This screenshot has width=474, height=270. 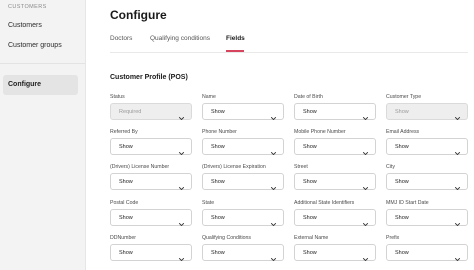 What do you see at coordinates (227, 238) in the screenshot?
I see `field-label: Qualifying Conditions` at bounding box center [227, 238].